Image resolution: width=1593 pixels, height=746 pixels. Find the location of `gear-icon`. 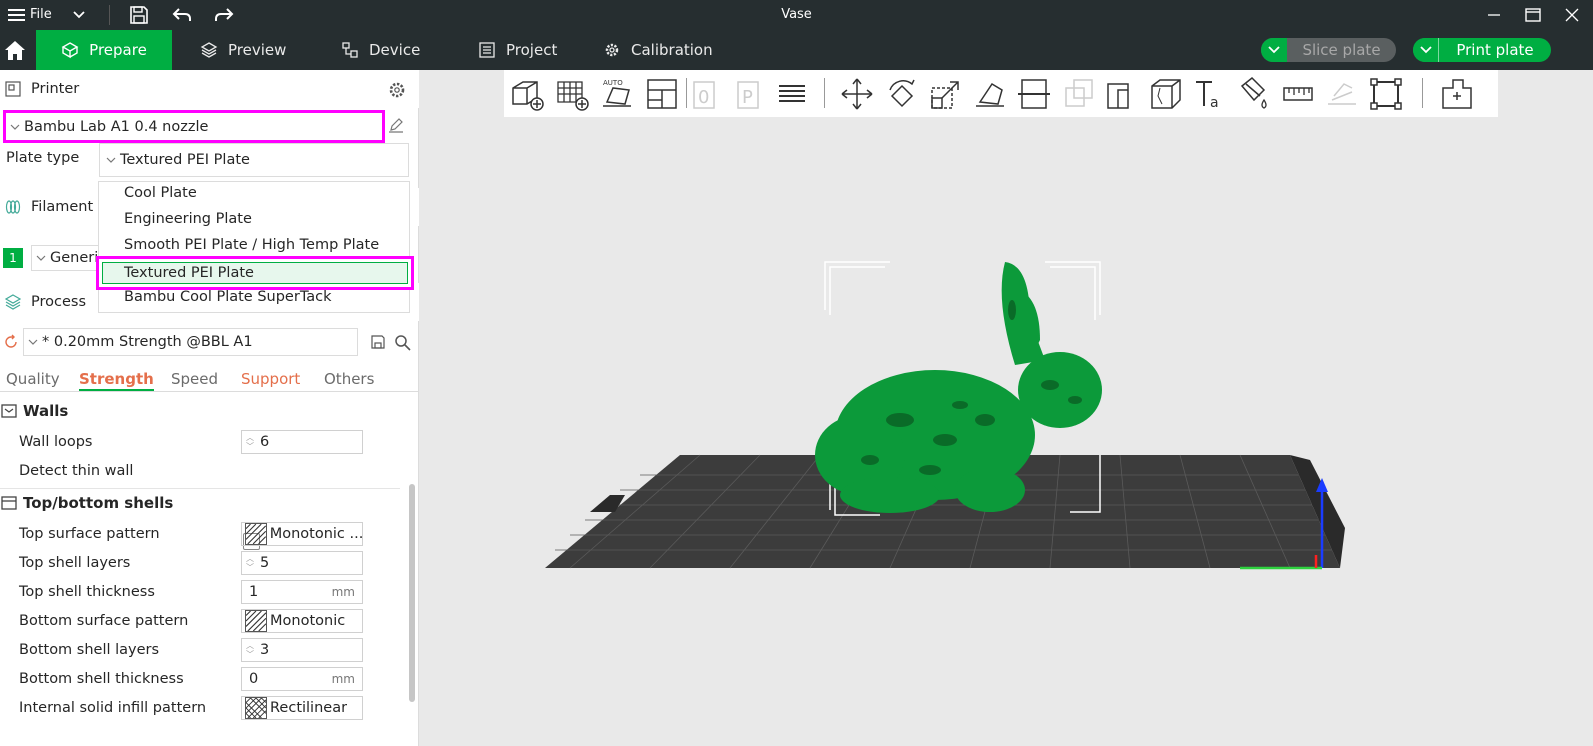

gear-icon is located at coordinates (397, 90).